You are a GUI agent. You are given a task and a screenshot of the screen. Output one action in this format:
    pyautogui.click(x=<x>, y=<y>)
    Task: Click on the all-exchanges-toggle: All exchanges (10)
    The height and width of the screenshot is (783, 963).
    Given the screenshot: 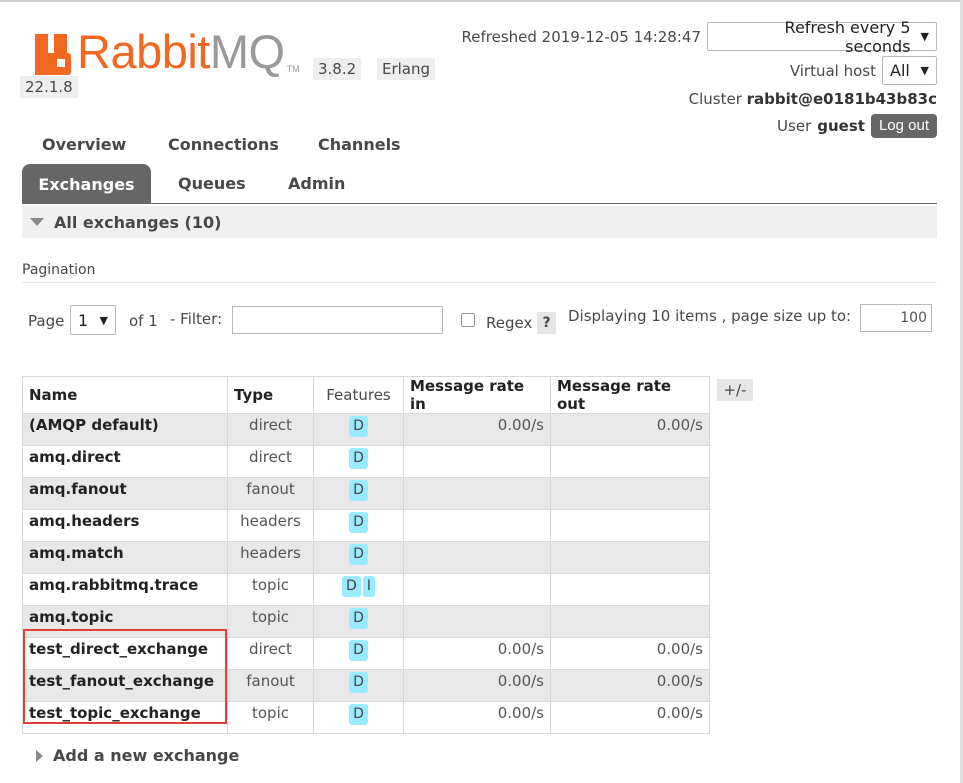 What is the action you would take?
    pyautogui.click(x=479, y=222)
    